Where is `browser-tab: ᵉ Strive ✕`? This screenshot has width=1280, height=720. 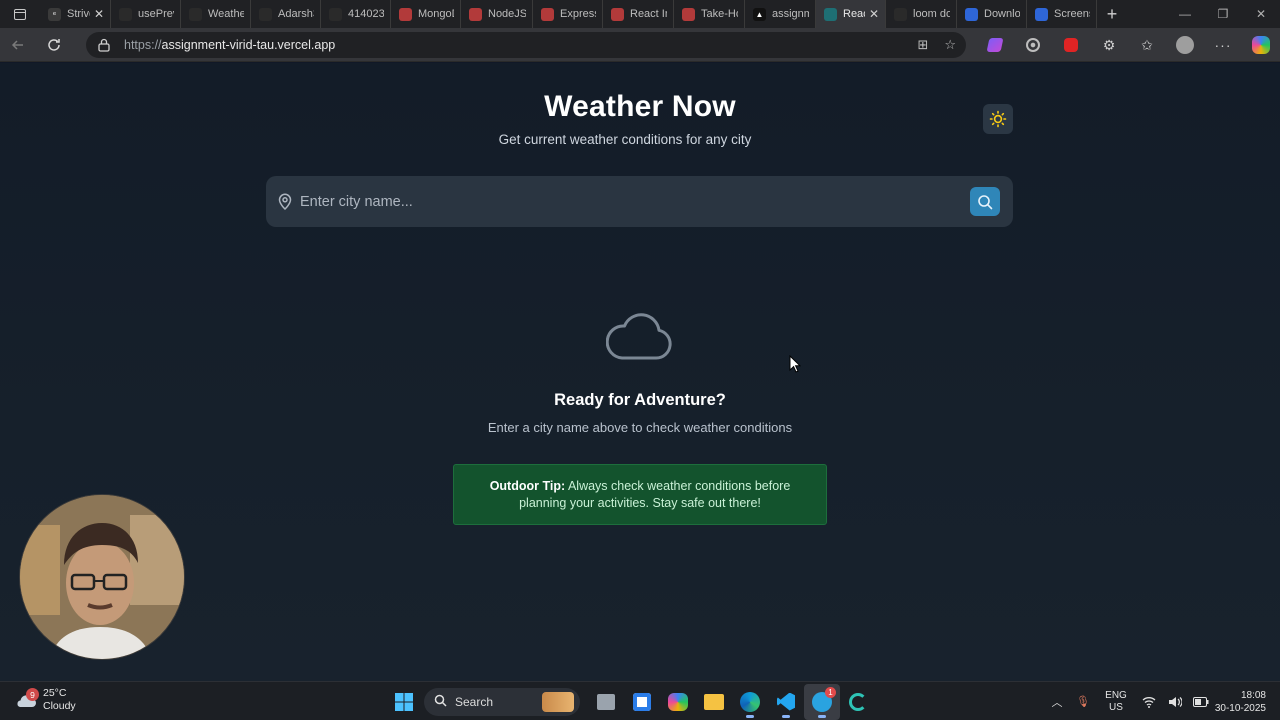 browser-tab: ᵉ Strive ✕ is located at coordinates (75, 14).